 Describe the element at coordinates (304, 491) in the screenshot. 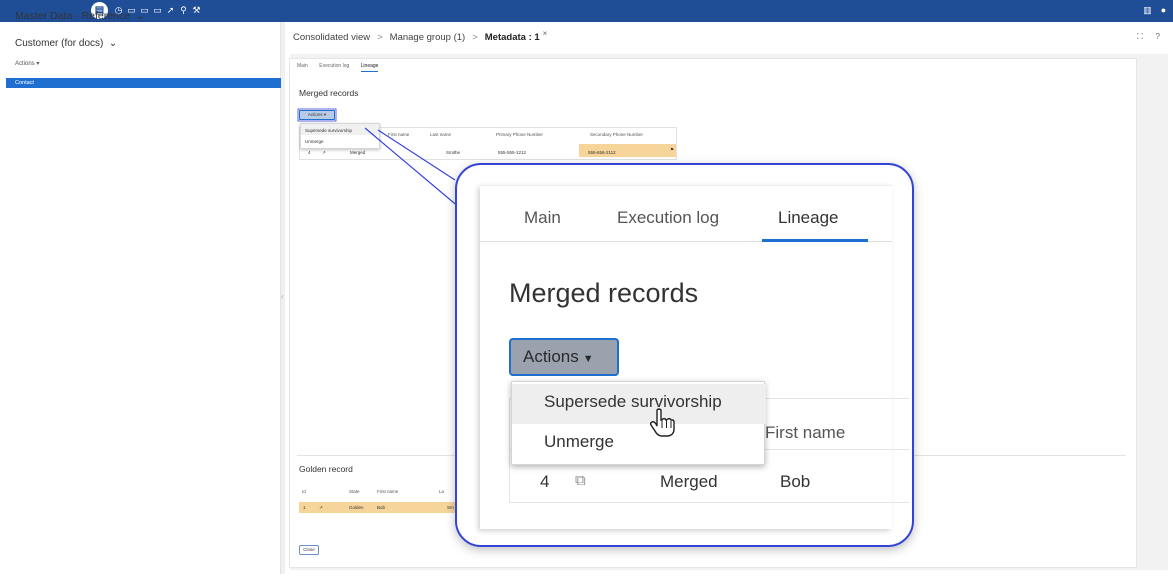

I see `column-header-id: Id` at that location.